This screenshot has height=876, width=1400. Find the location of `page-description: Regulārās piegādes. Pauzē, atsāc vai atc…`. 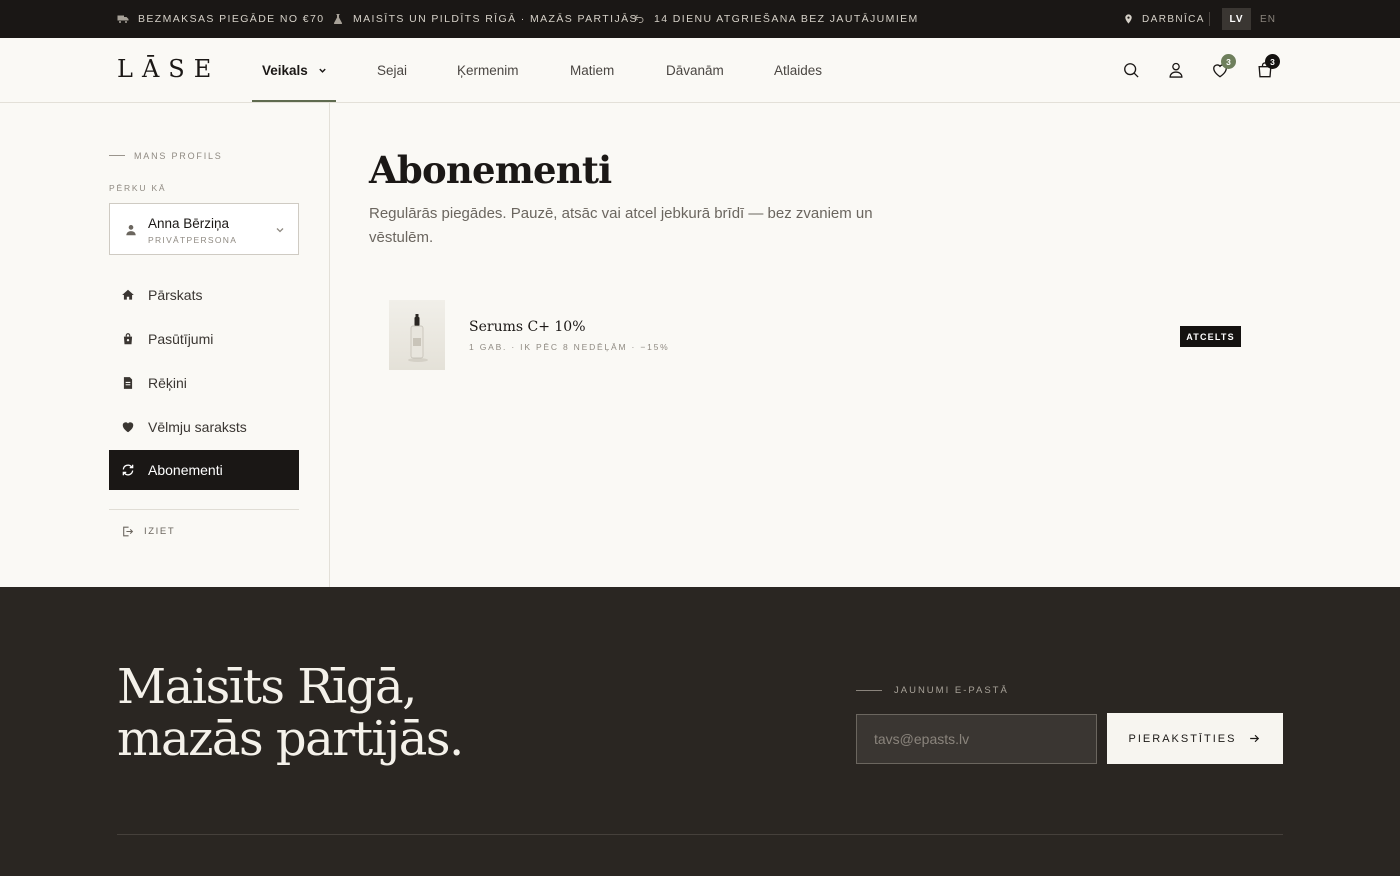

page-description: Regulārās piegādes. Pauzē, atsāc vai atc… is located at coordinates (621, 225).